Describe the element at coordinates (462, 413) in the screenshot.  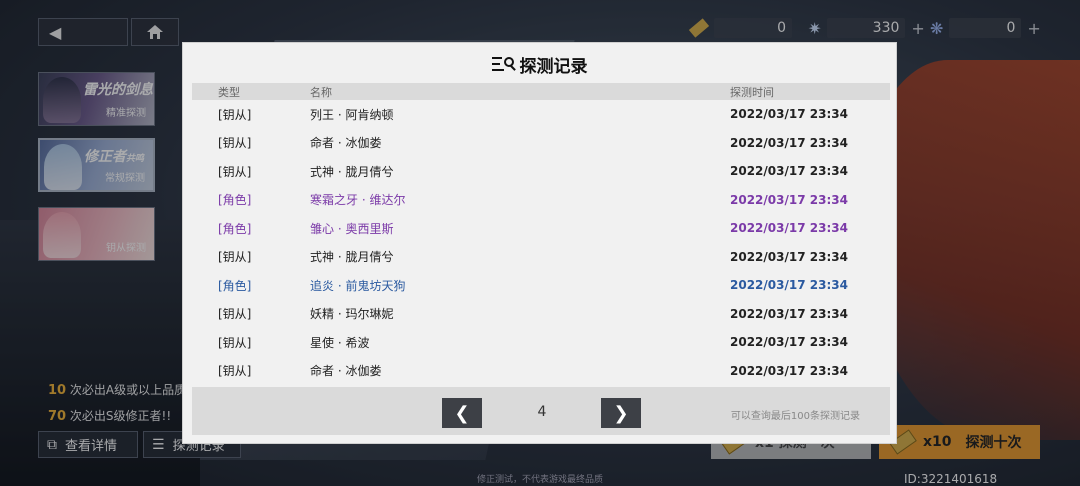
I see `prev-page-button: ❮` at that location.